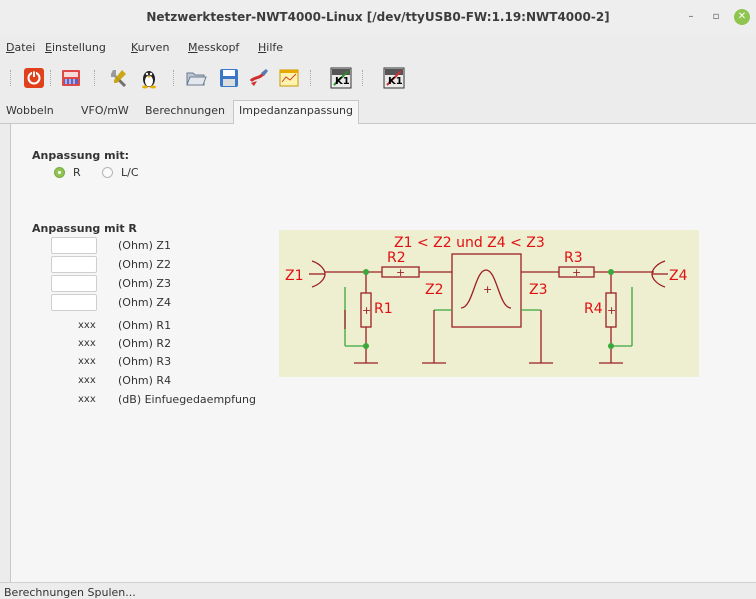 The height and width of the screenshot is (599, 756). I want to click on r1-label: R1, so click(383, 309).